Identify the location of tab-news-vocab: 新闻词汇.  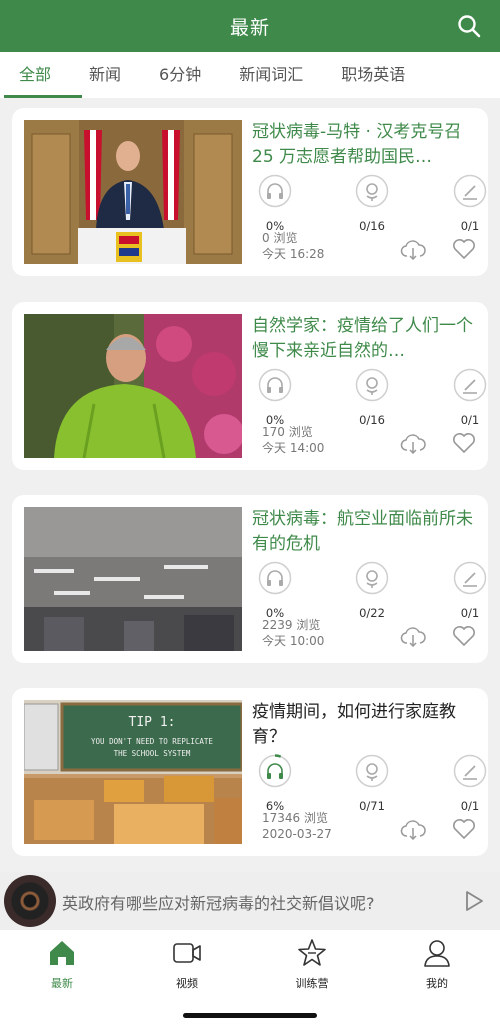
(271, 75).